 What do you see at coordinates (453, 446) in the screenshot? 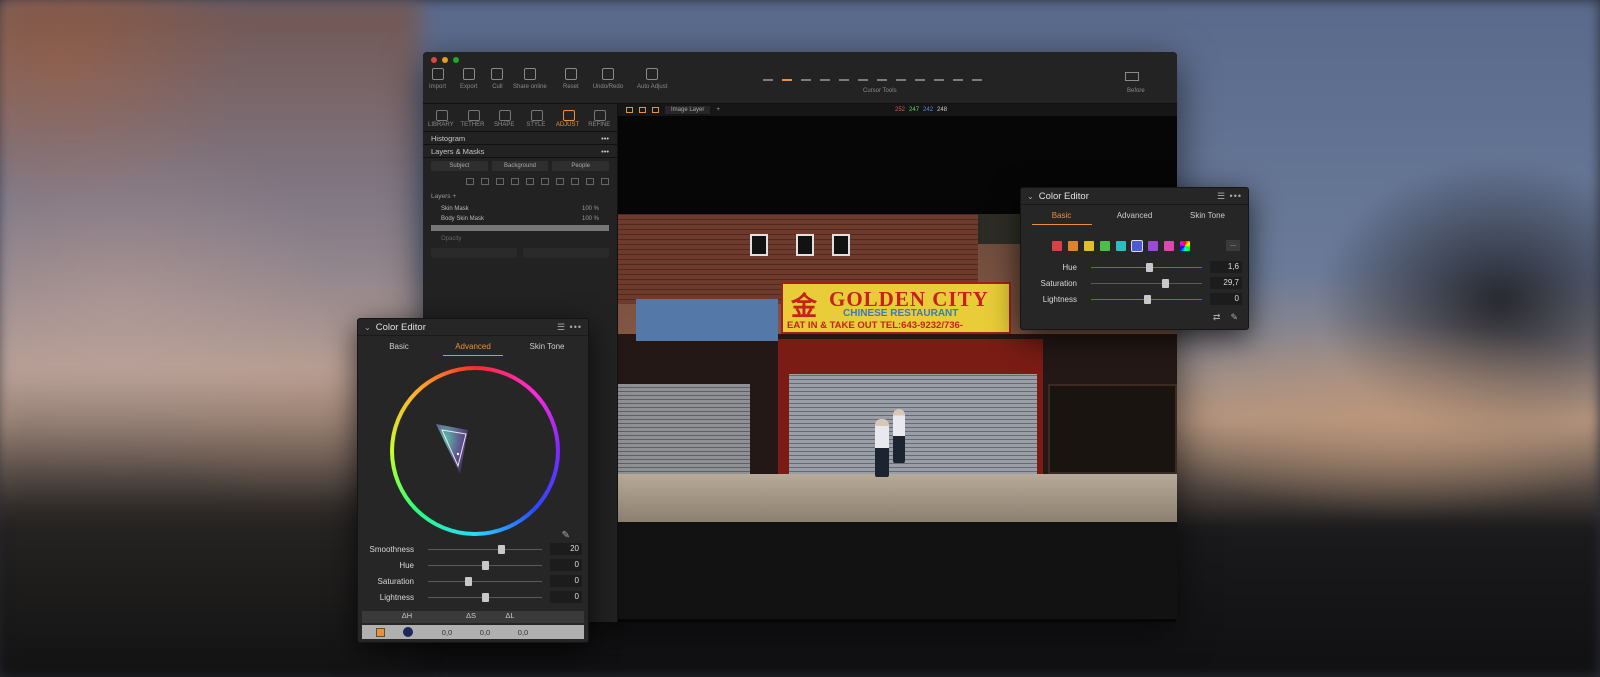
I see `color-range-selection` at bounding box center [453, 446].